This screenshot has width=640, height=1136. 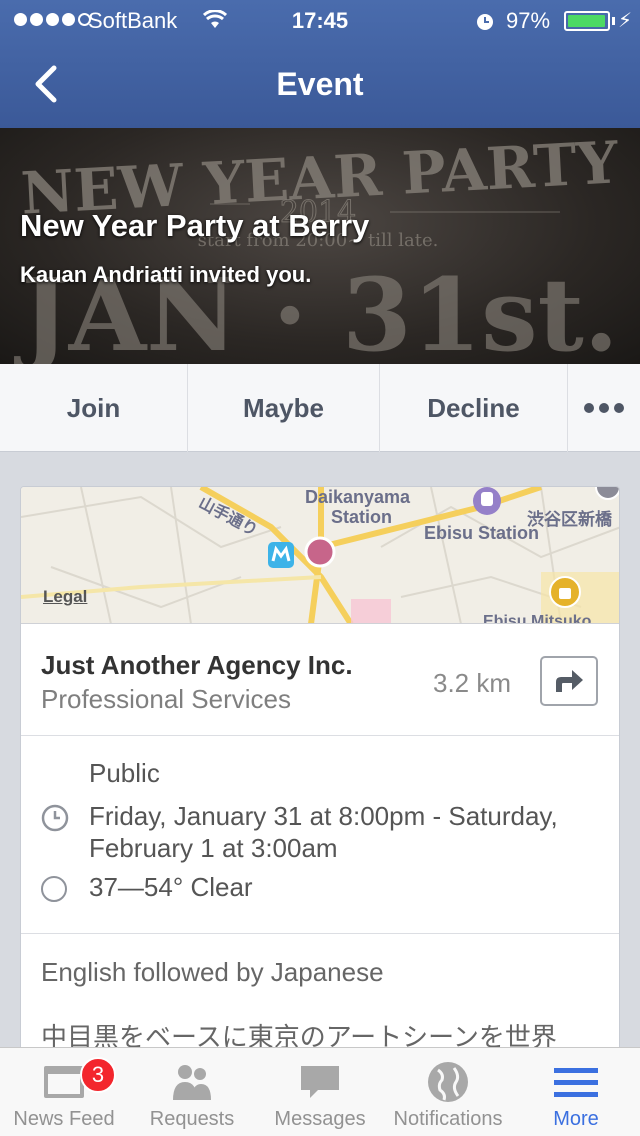 I want to click on rsvp-action-bar: Join Maybe Decline, so click(x=320, y=408).